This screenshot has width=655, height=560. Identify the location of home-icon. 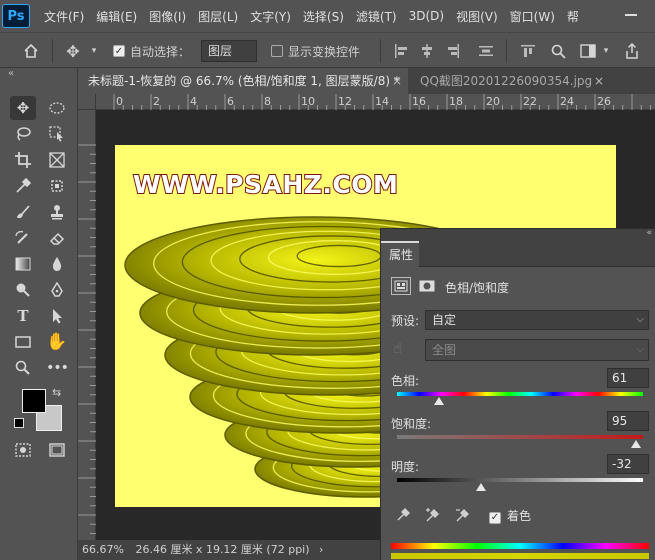
(31, 51).